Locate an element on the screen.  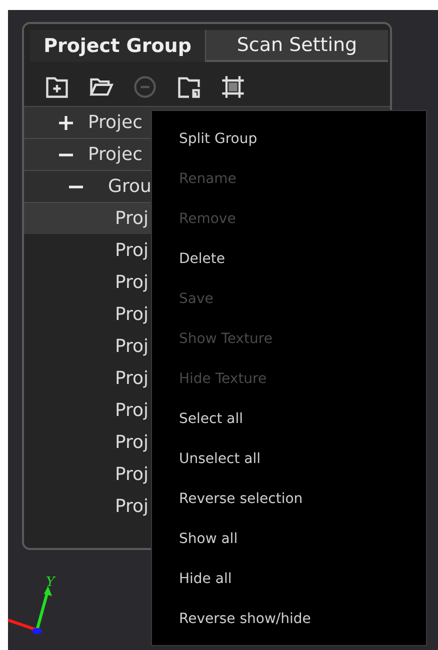
menu-item: Show all is located at coordinates (289, 539).